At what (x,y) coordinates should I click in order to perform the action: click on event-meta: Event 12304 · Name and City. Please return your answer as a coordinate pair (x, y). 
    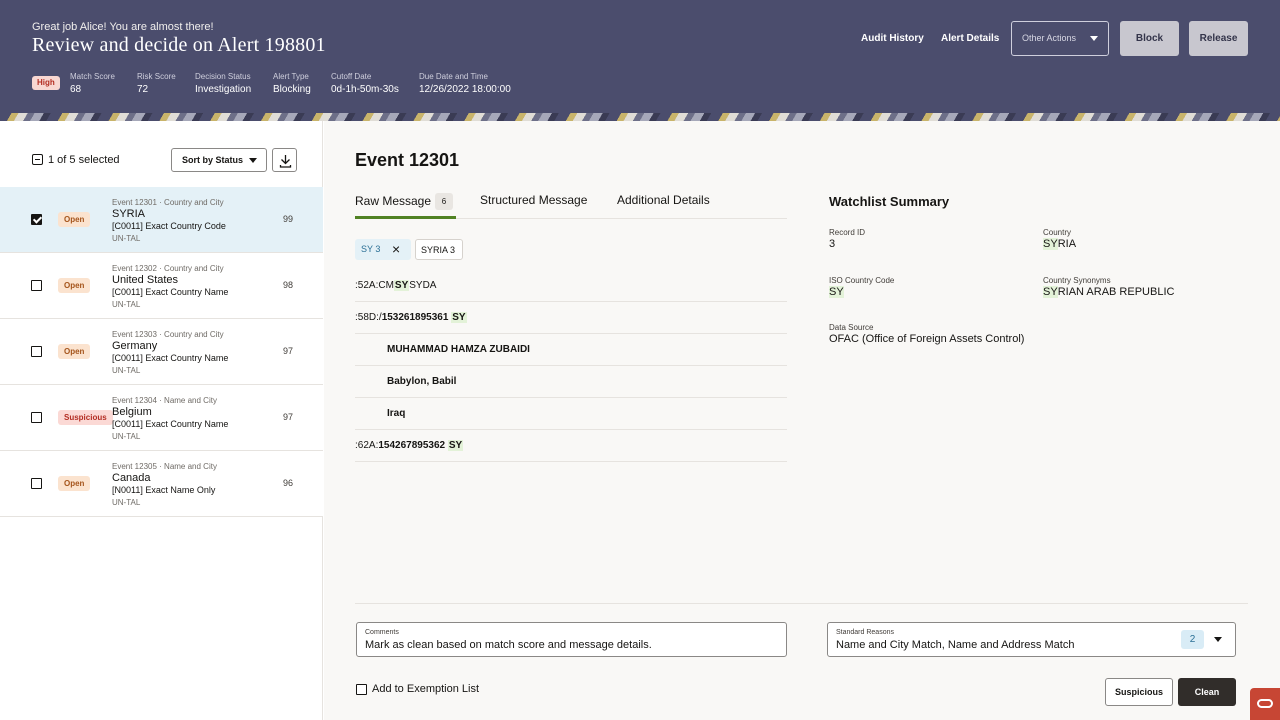
    Looking at the image, I should click on (164, 400).